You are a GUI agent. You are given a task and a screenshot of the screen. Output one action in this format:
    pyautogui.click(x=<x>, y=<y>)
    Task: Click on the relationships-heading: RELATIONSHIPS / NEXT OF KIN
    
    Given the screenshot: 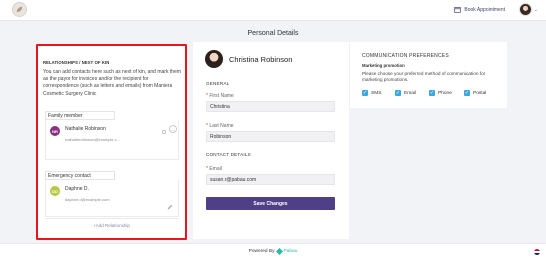 What is the action you would take?
    pyautogui.click(x=76, y=62)
    